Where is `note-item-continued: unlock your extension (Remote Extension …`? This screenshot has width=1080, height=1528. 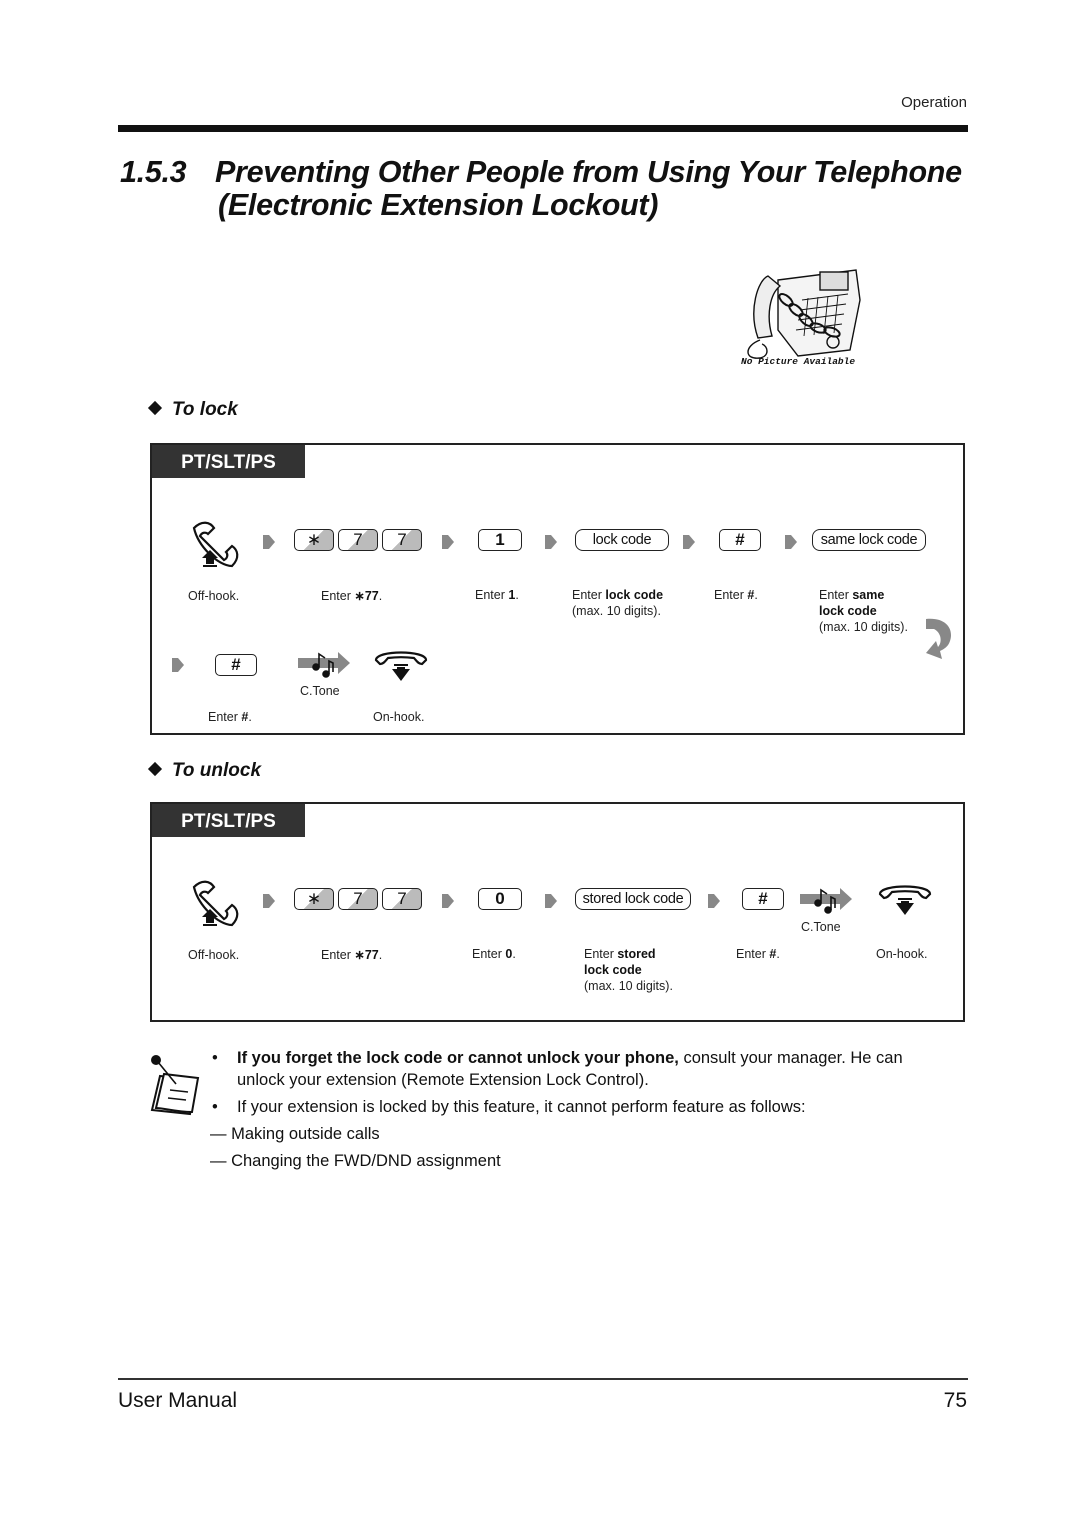
note-item-continued: unlock your extension (Remote Extension … is located at coordinates (443, 1080).